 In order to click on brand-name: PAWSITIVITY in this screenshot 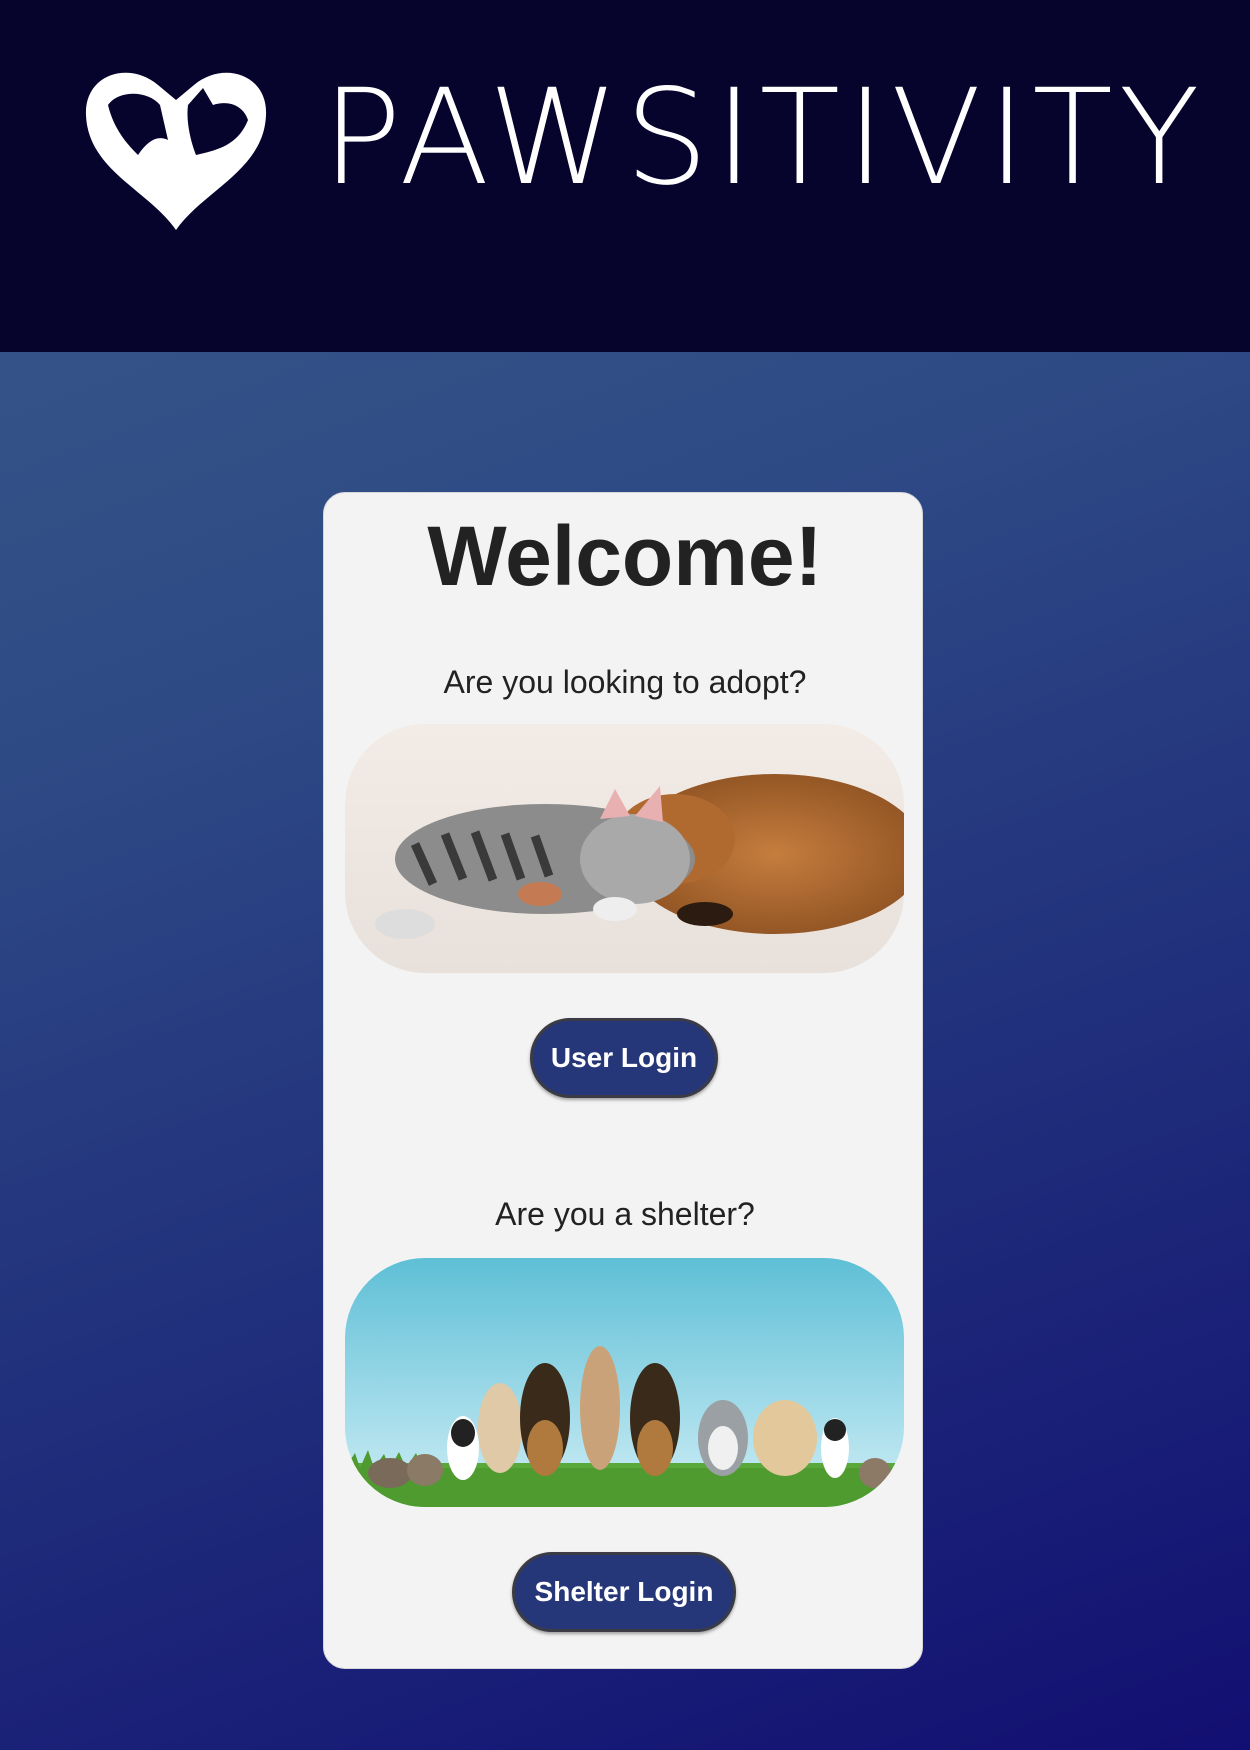, I will do `click(764, 138)`.